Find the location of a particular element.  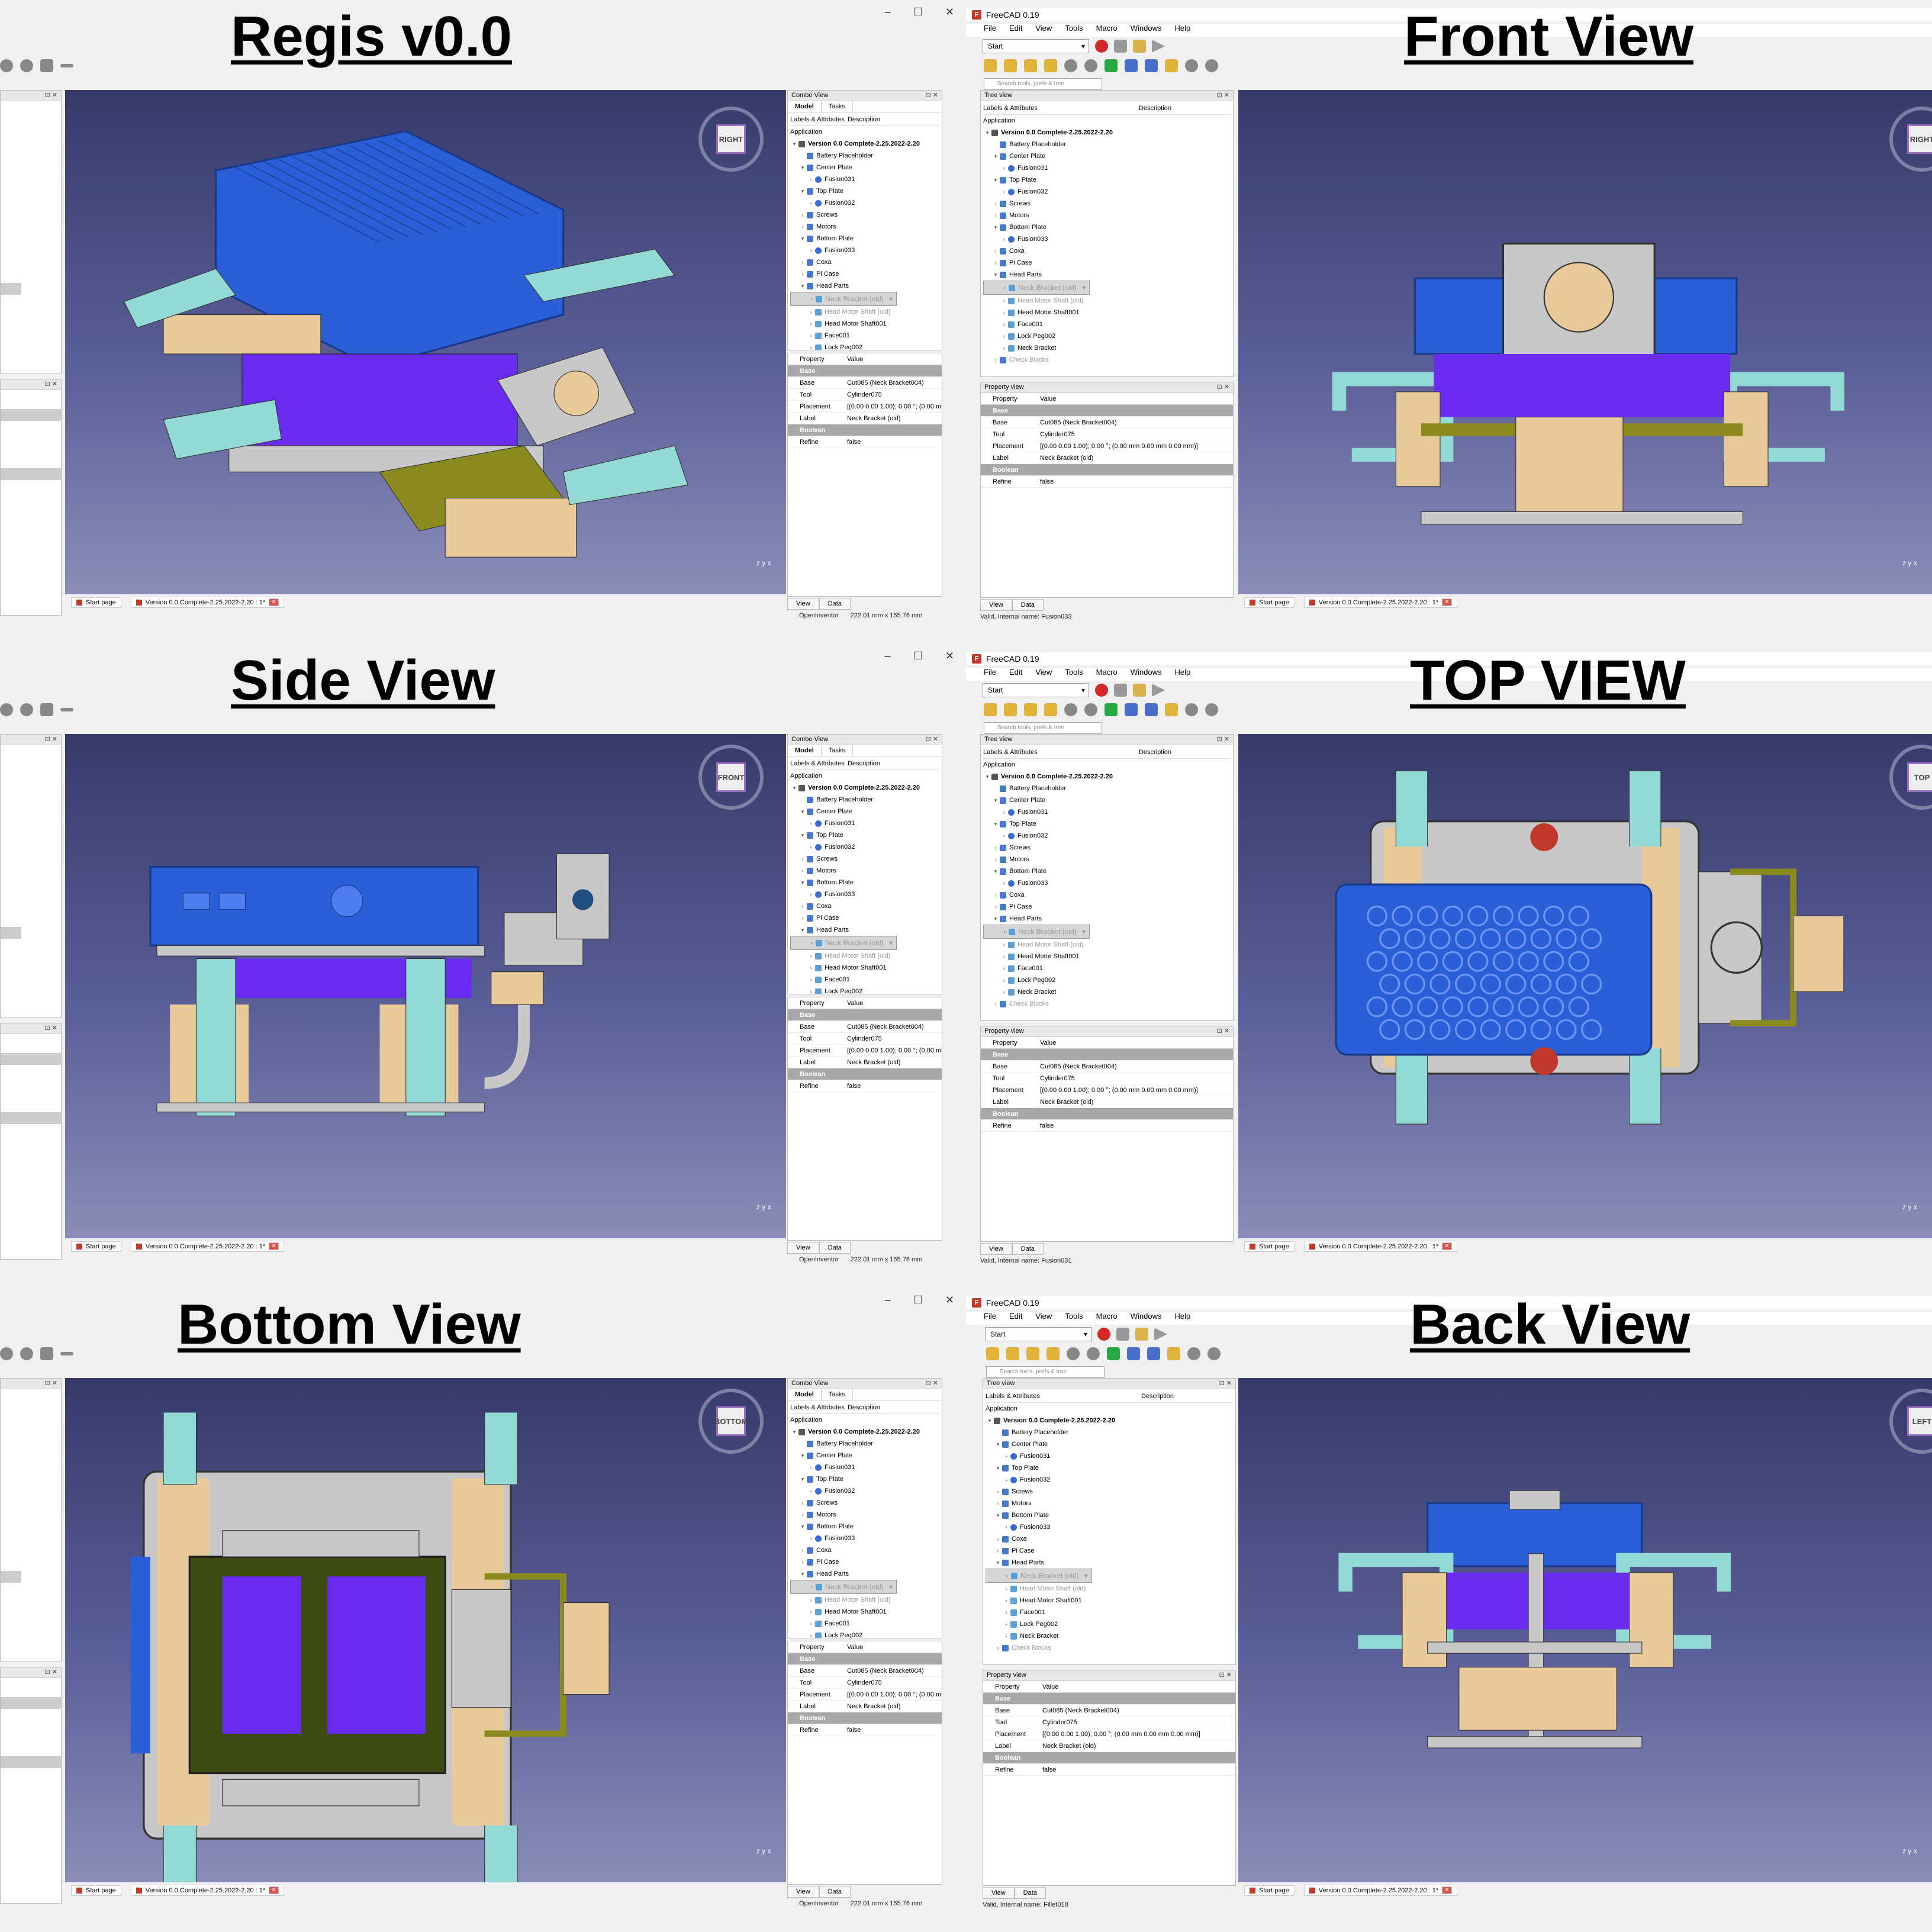

tree-item: ▾ Head Parts is located at coordinates (864, 930).